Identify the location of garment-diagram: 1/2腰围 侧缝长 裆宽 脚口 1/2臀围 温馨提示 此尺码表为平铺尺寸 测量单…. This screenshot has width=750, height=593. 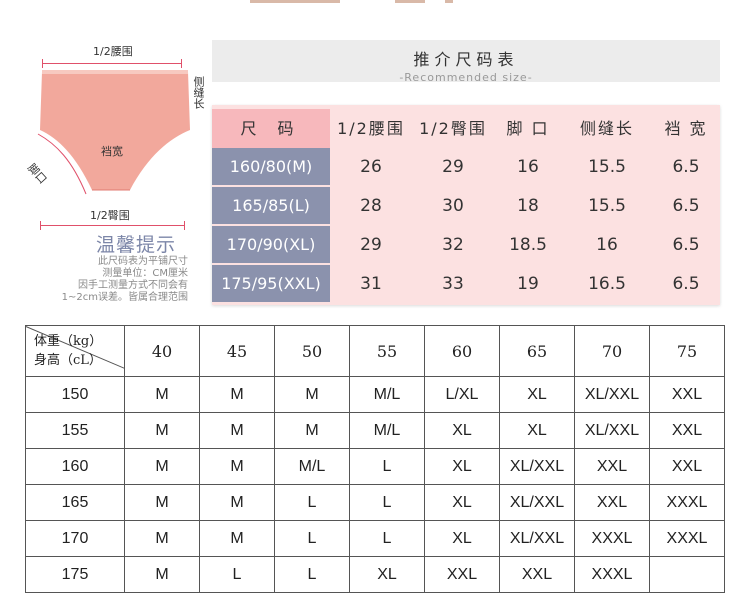
(105, 175).